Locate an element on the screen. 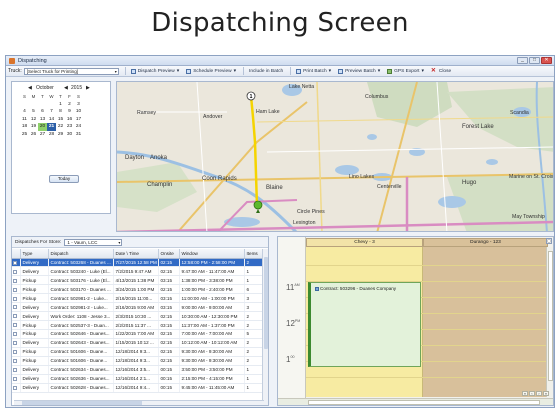  calendar-day: 26 is located at coordinates (33, 135).